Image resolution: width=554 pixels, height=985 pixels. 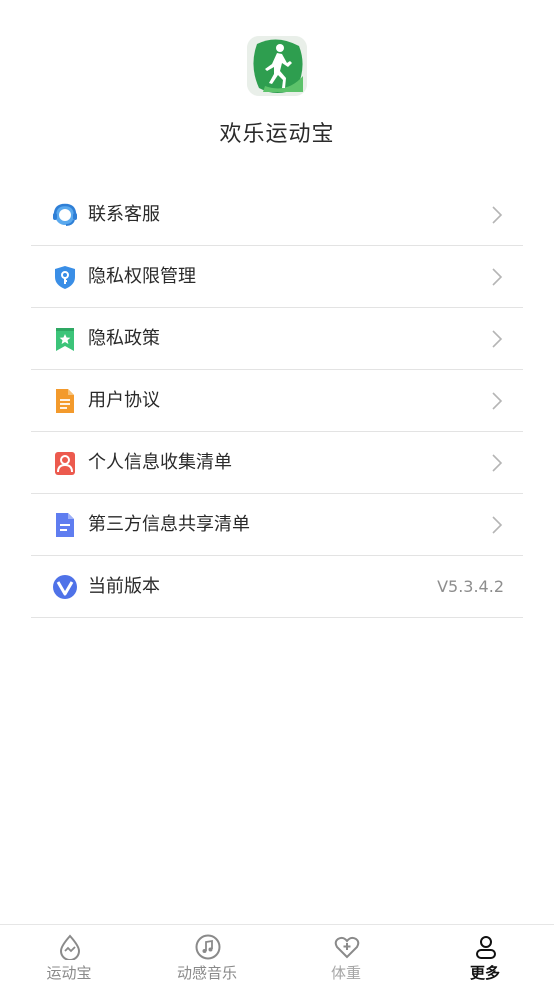 What do you see at coordinates (484, 973) in the screenshot?
I see `tab-label: 更多` at bounding box center [484, 973].